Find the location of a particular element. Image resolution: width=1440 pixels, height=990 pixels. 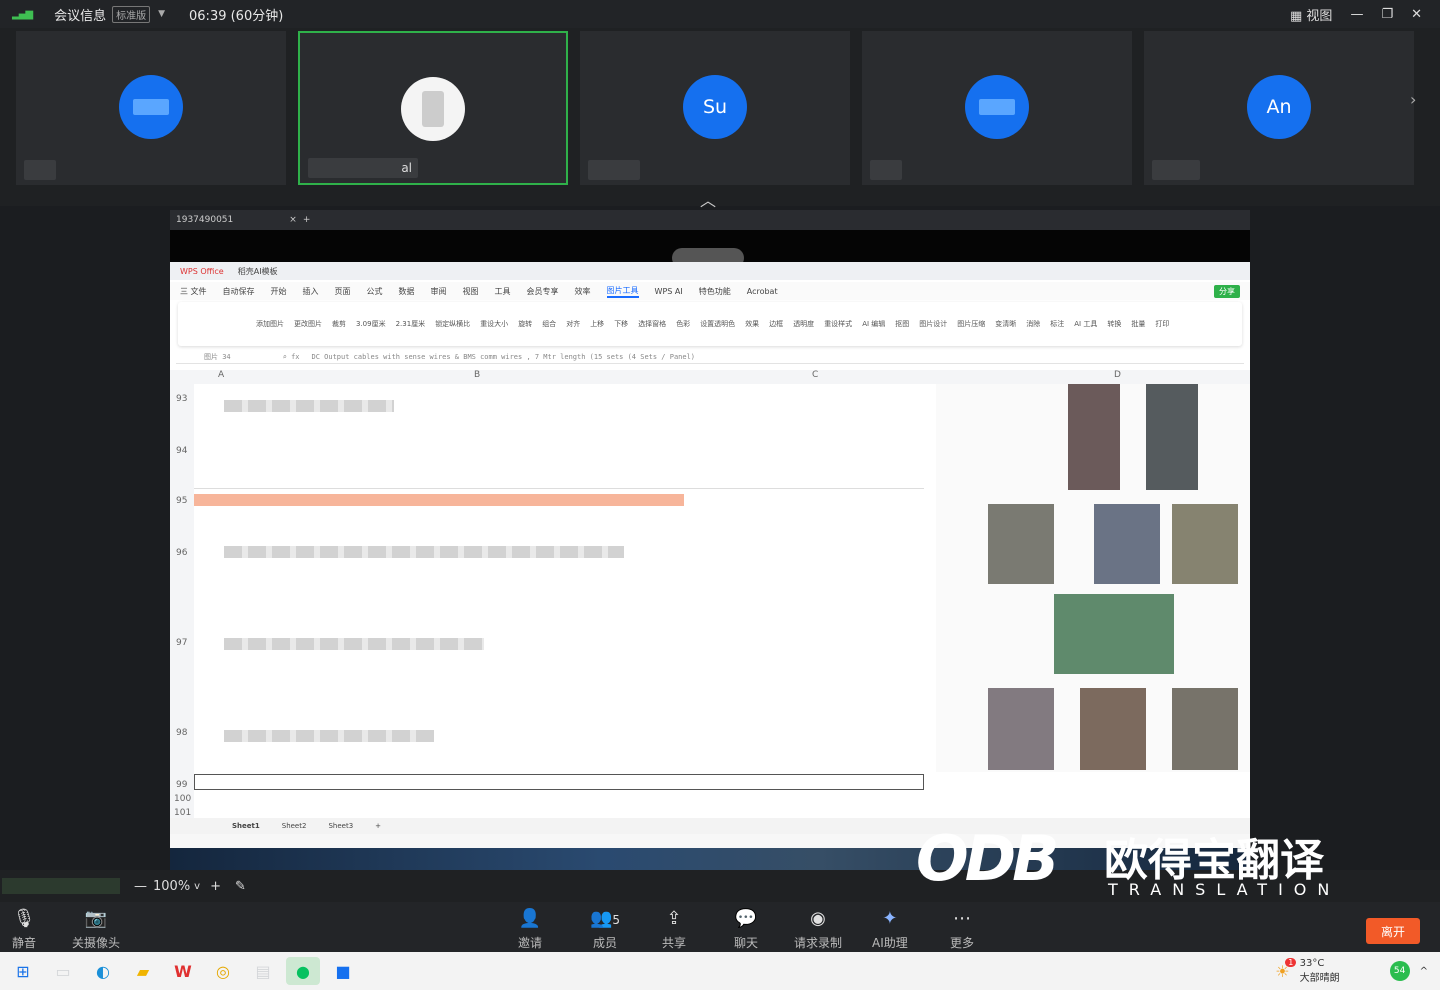

ribbon-tool: 色彩 is located at coordinates (683, 324).